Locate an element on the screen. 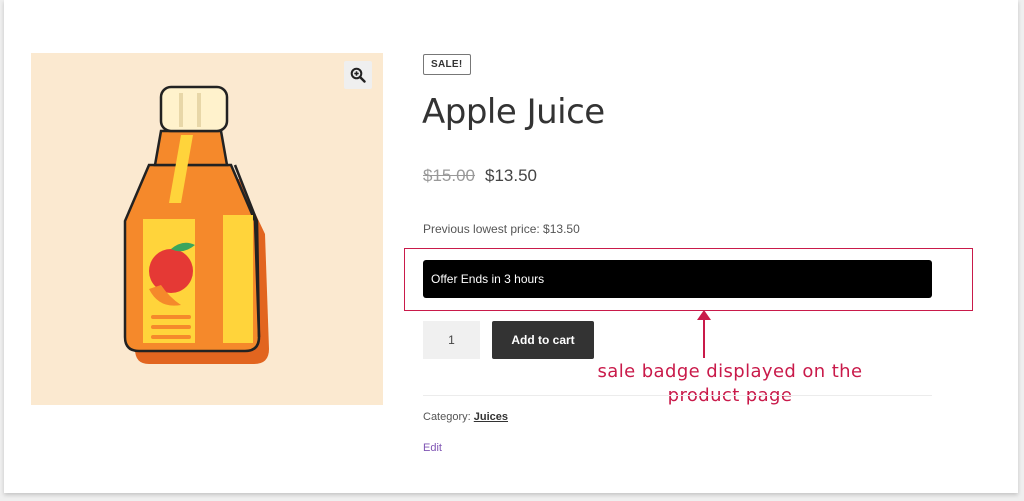  annotation-caption: sale badge displayed on the product page is located at coordinates (730, 384).